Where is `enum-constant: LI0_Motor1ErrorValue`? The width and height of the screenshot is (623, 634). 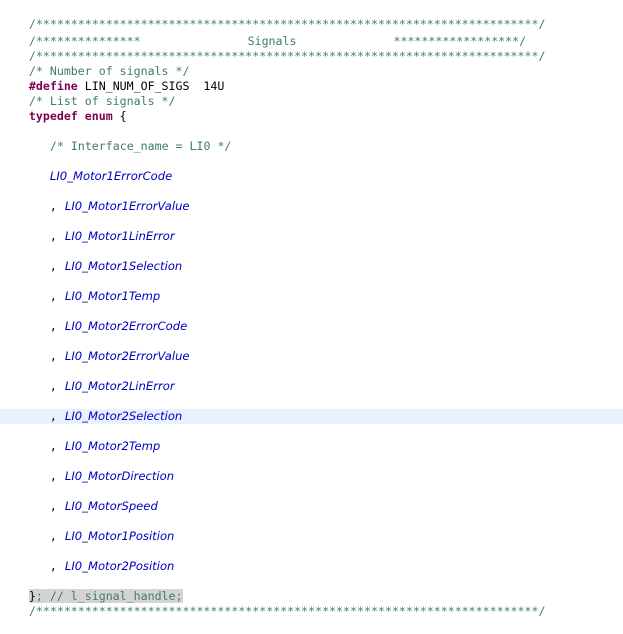
enum-constant: LI0_Motor1ErrorValue is located at coordinates (127, 206).